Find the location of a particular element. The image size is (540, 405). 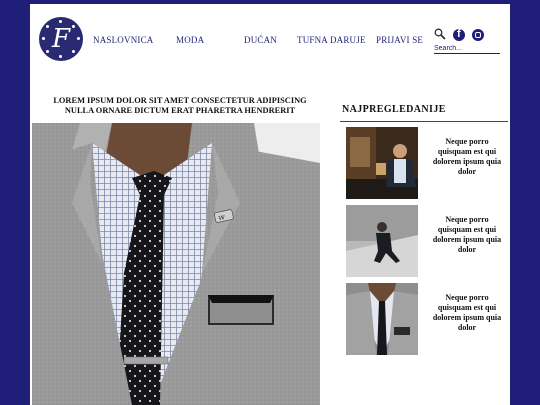

nav-item-prijavi-se: PRIJAVI SE is located at coordinates (399, 40).